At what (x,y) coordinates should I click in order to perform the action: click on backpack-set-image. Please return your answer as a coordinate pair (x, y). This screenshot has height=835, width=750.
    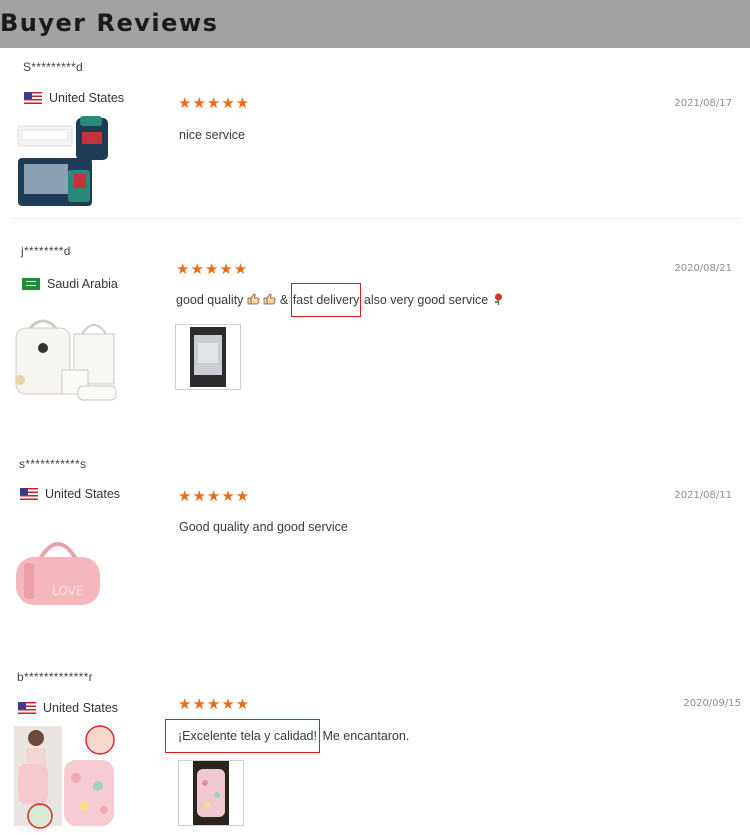
    Looking at the image, I should click on (66, 360).